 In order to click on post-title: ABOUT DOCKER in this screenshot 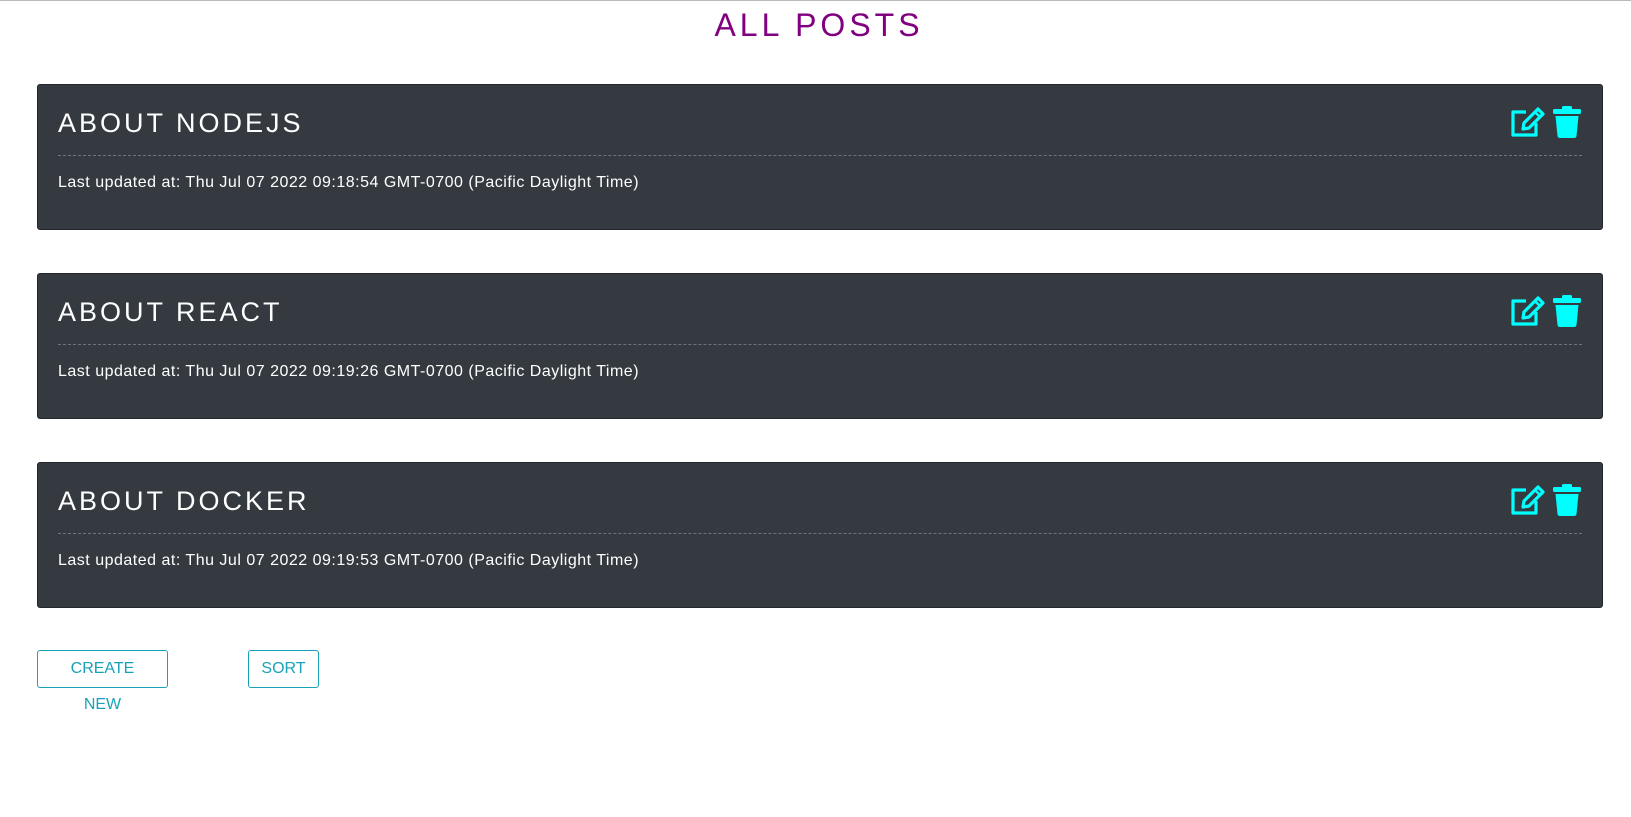, I will do `click(184, 501)`.